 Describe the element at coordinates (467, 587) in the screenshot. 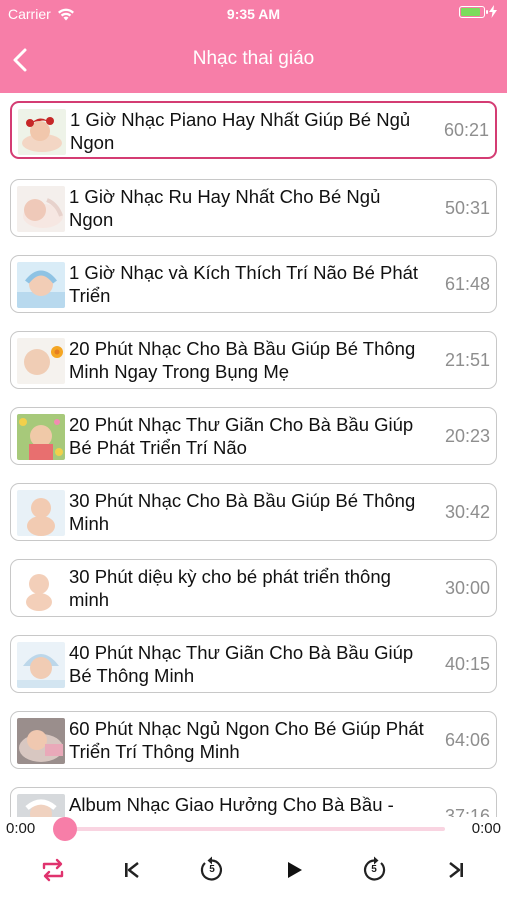

I see `track-duration: 30:00` at that location.